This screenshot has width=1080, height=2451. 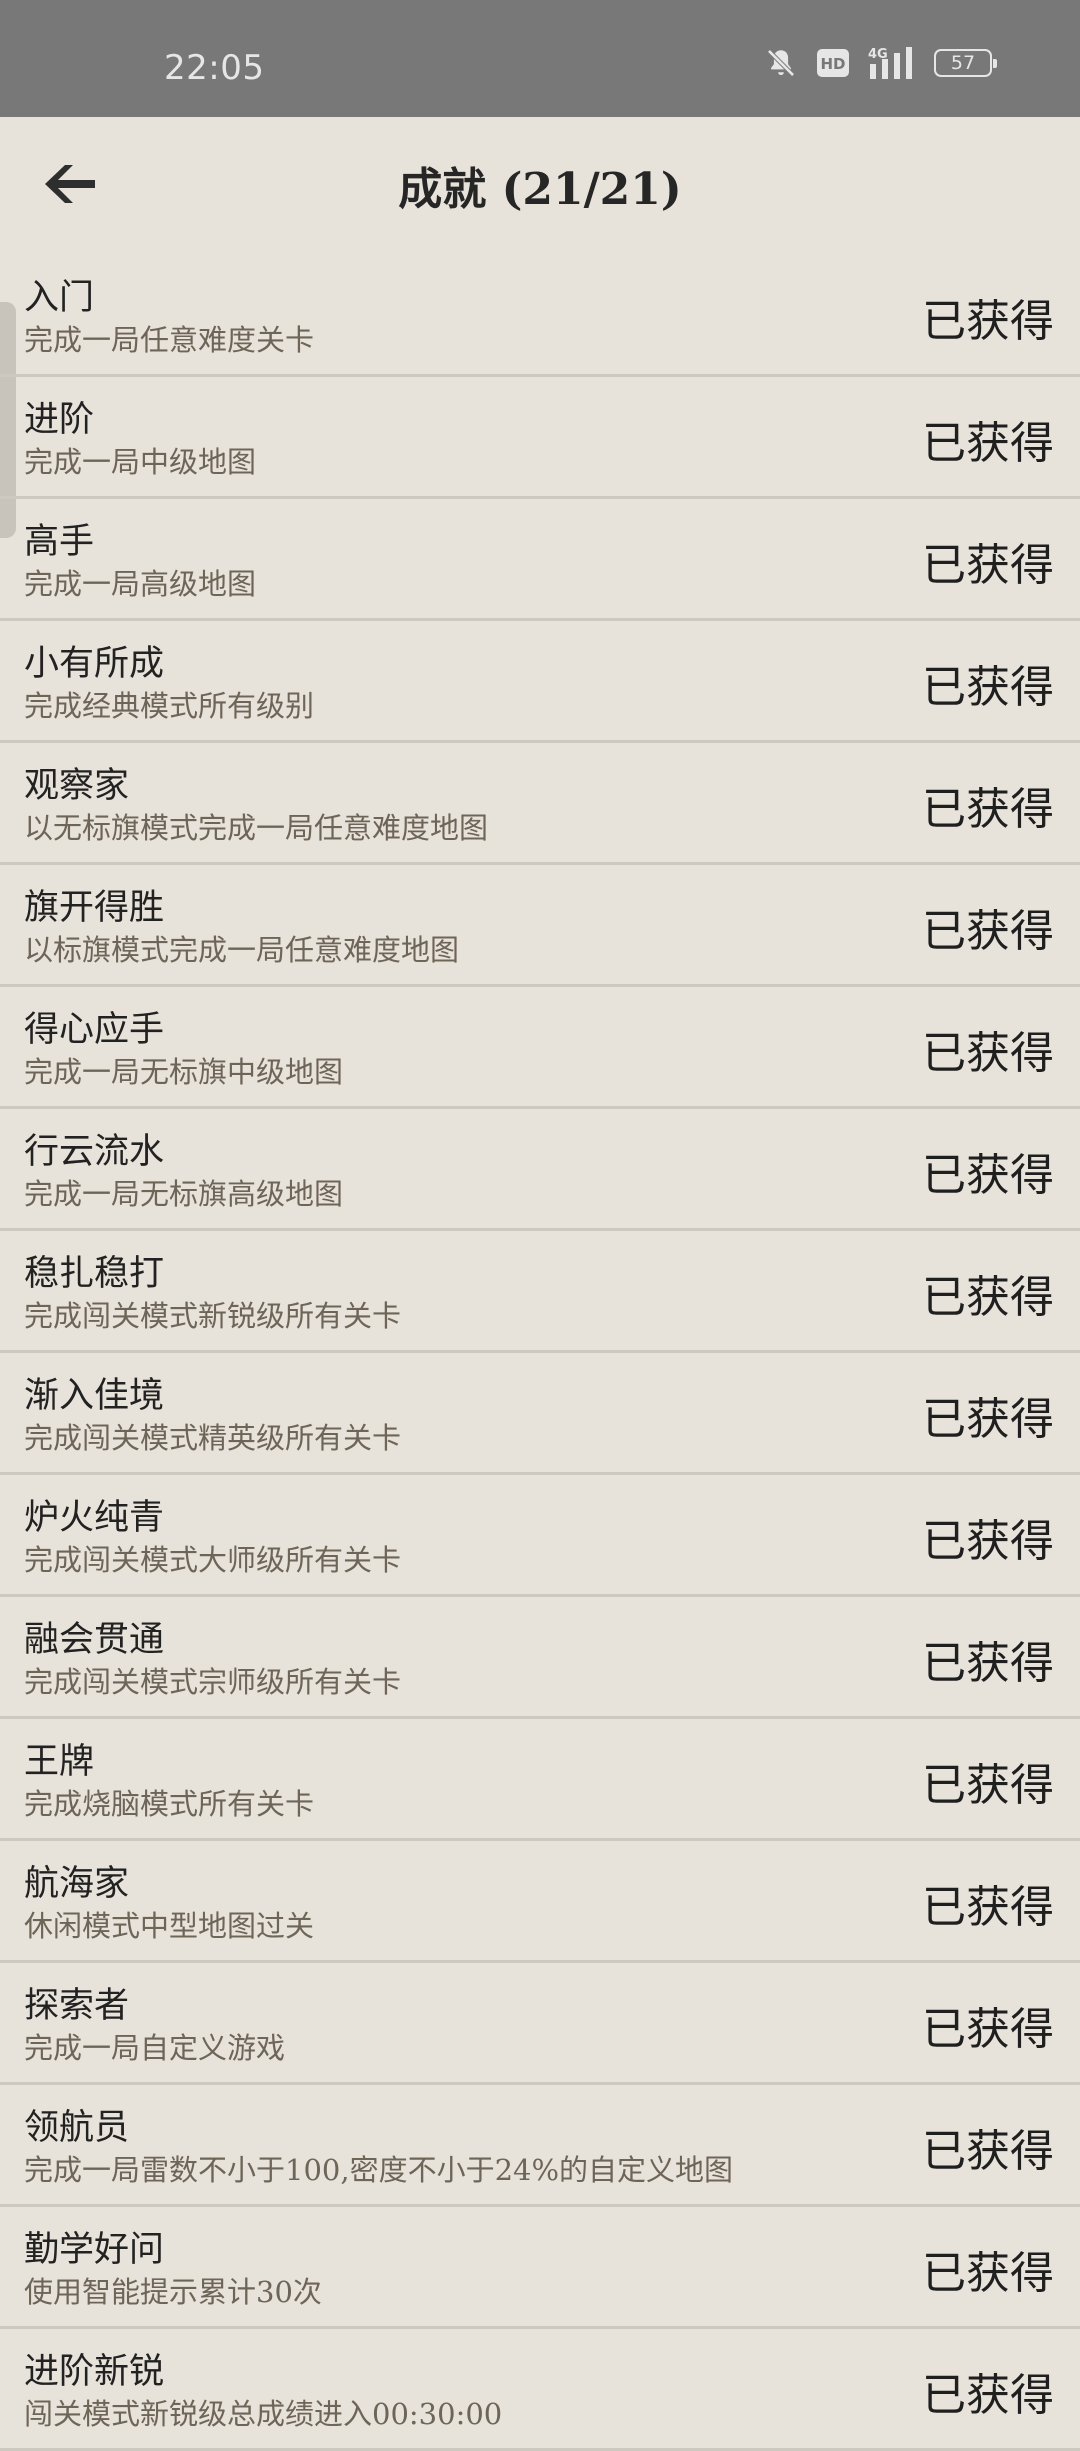 What do you see at coordinates (781, 63) in the screenshot?
I see `bell-off-icon` at bounding box center [781, 63].